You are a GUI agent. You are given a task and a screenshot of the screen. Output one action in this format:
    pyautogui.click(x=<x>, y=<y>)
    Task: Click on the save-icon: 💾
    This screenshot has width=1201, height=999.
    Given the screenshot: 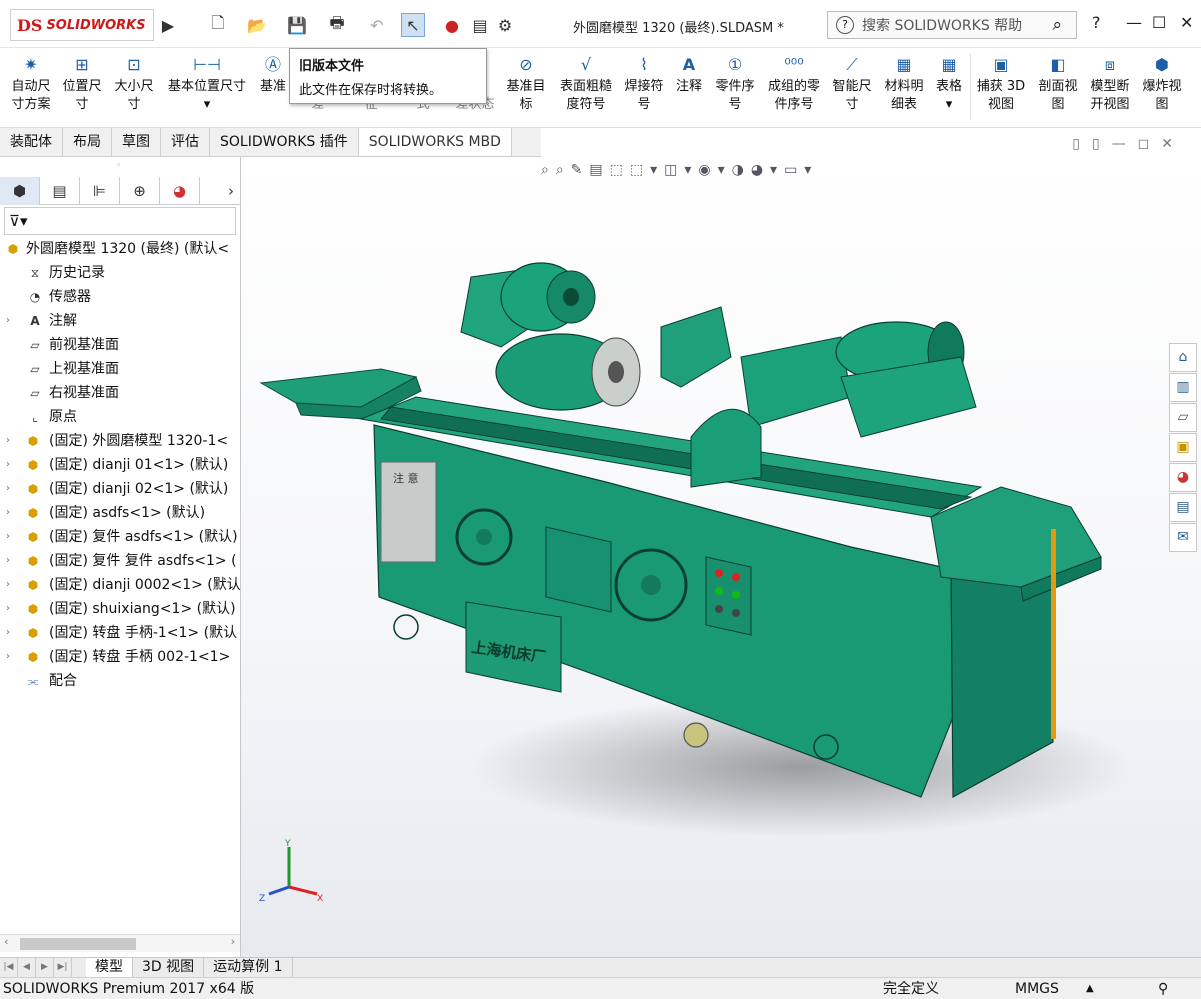 What is the action you would take?
    pyautogui.click(x=297, y=25)
    